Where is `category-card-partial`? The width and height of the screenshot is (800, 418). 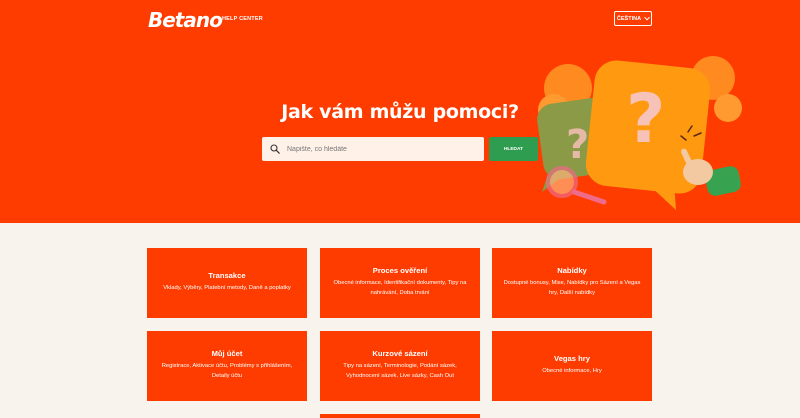
category-card-partial is located at coordinates (400, 416).